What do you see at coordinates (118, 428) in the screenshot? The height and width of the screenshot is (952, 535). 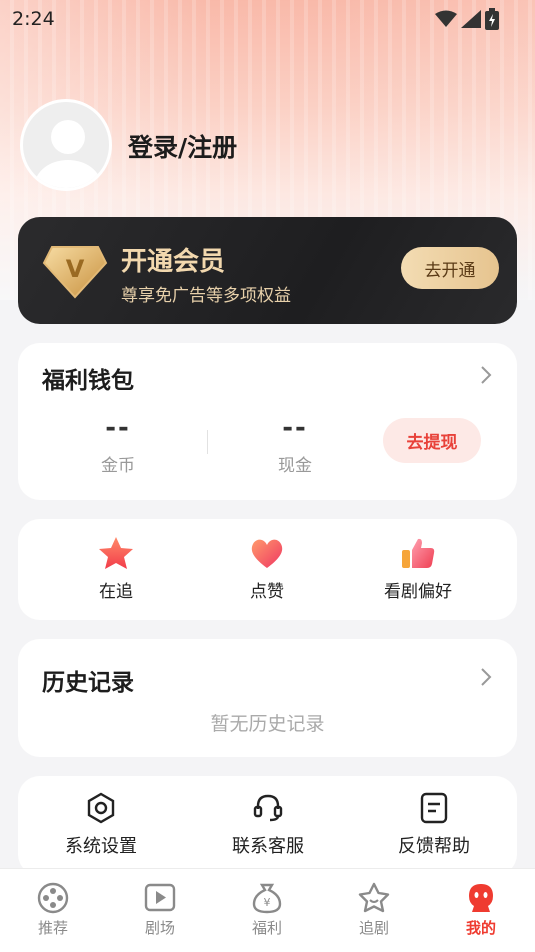 I see `coins-value: --` at bounding box center [118, 428].